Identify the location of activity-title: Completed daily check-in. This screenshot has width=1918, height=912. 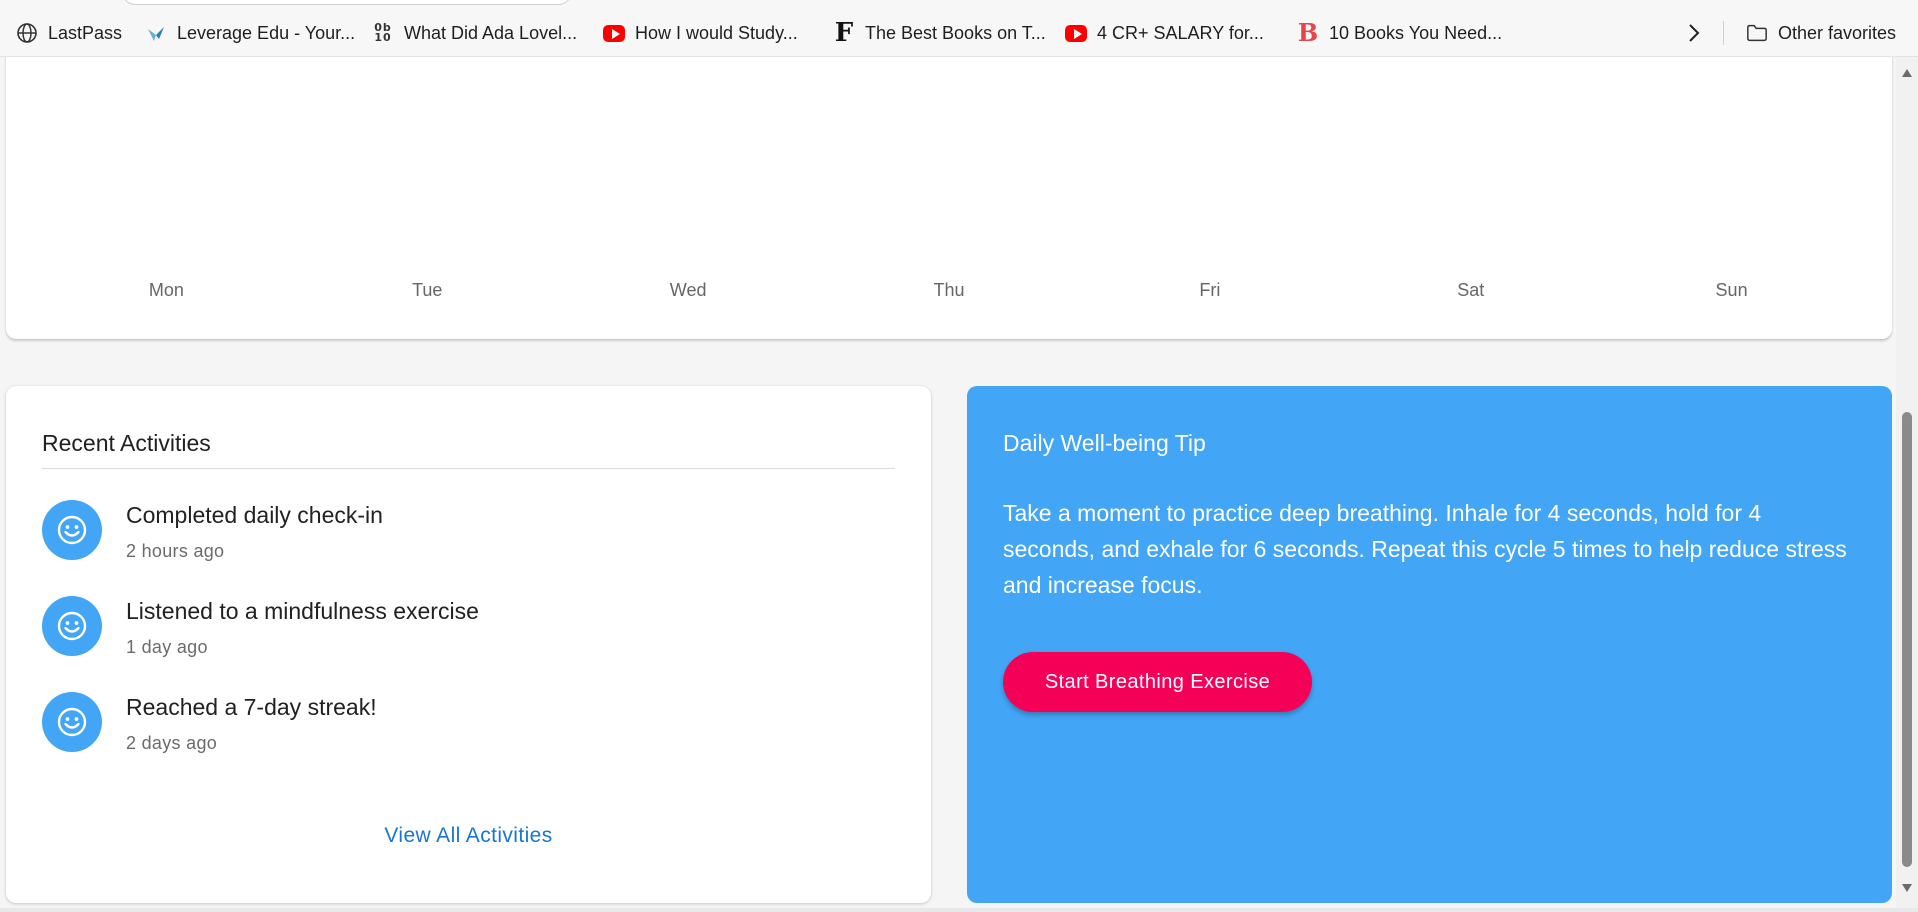
(254, 515).